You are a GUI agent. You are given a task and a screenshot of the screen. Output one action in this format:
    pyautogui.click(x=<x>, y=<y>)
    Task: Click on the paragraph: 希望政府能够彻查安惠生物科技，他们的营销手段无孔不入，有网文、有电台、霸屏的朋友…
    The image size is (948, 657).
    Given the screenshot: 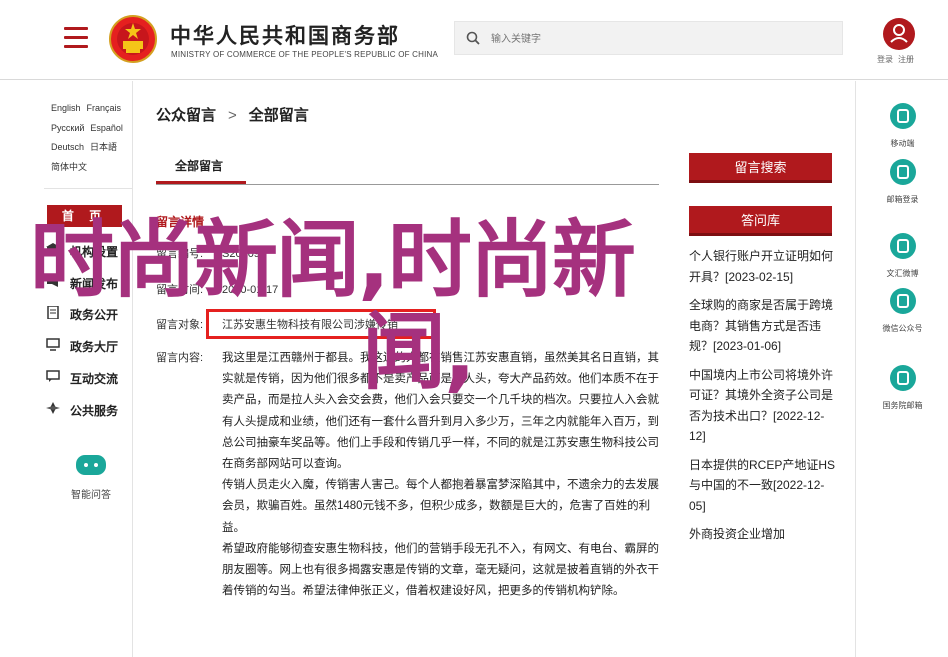 What is the action you would take?
    pyautogui.click(x=440, y=570)
    